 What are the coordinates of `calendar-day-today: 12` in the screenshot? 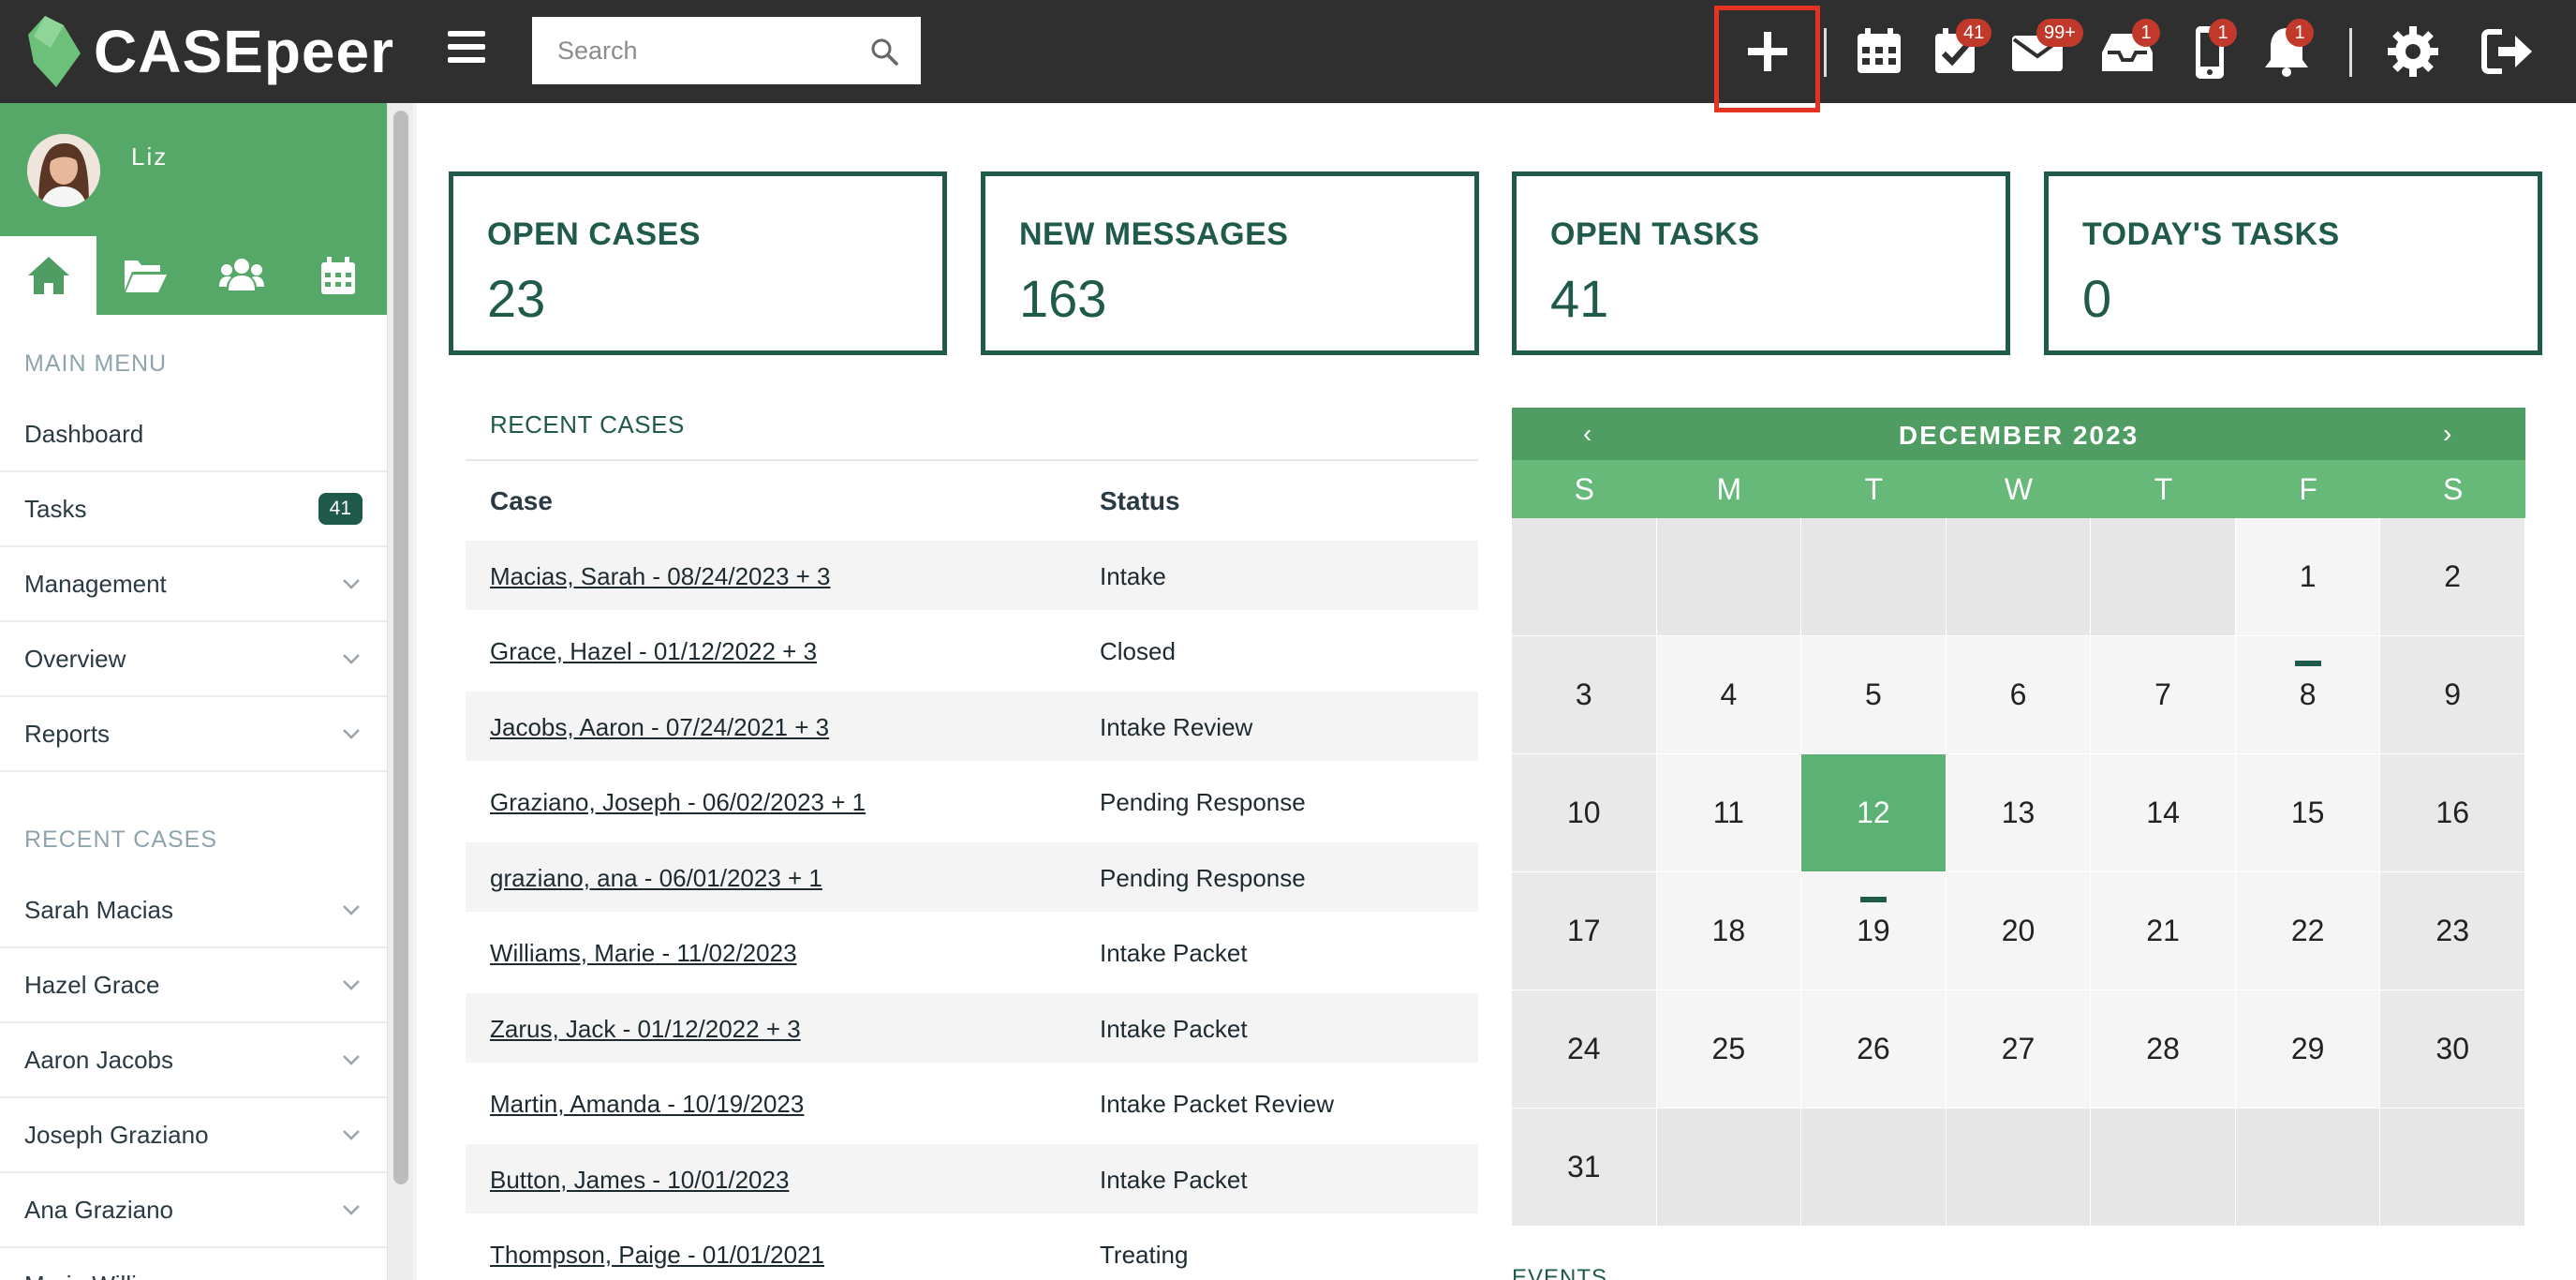 It's located at (1874, 813).